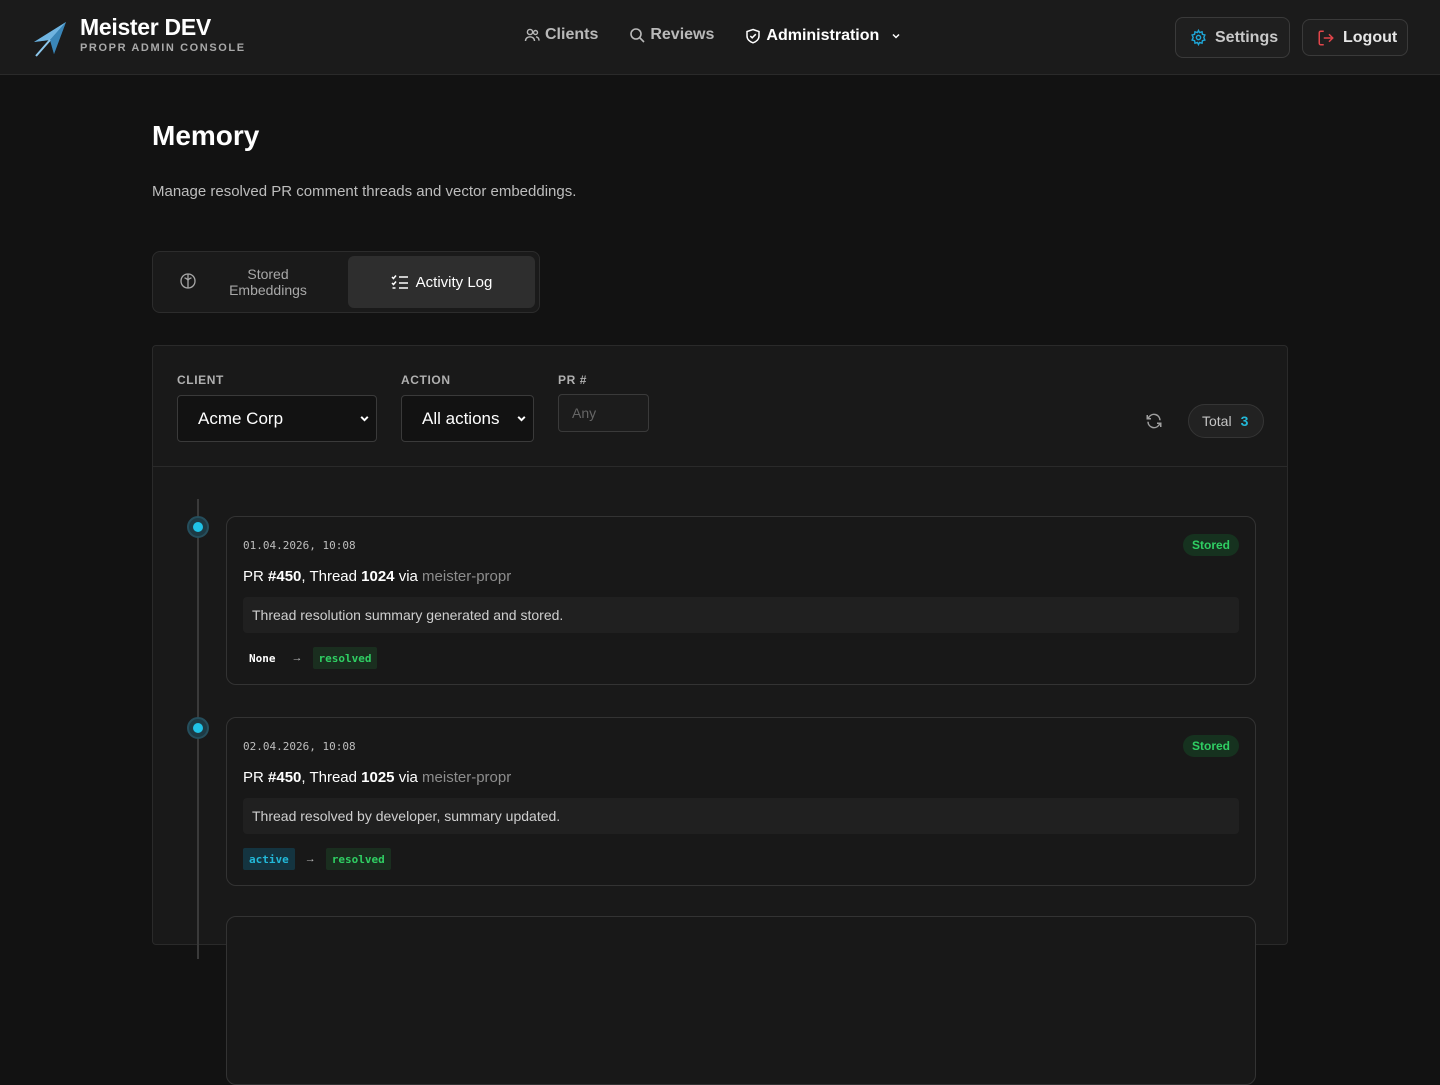  I want to click on client-filter-label: CLIENT, so click(200, 380).